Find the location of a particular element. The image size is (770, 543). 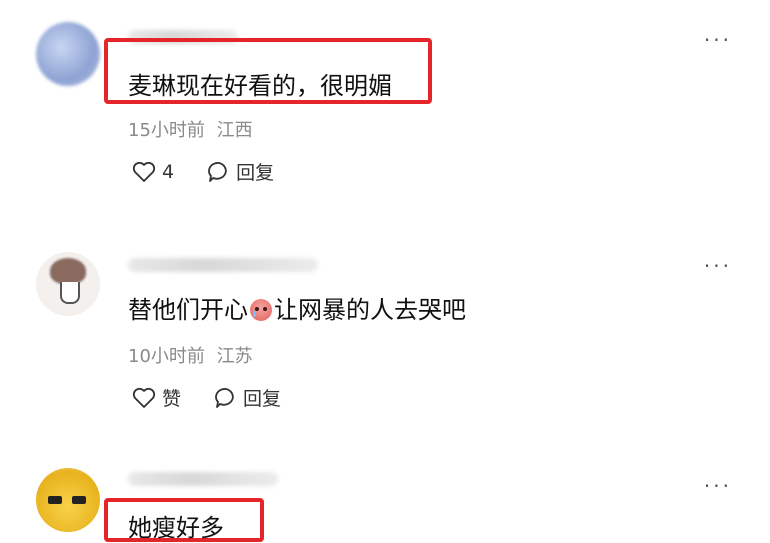

comment-location: 江苏 is located at coordinates (234, 356).